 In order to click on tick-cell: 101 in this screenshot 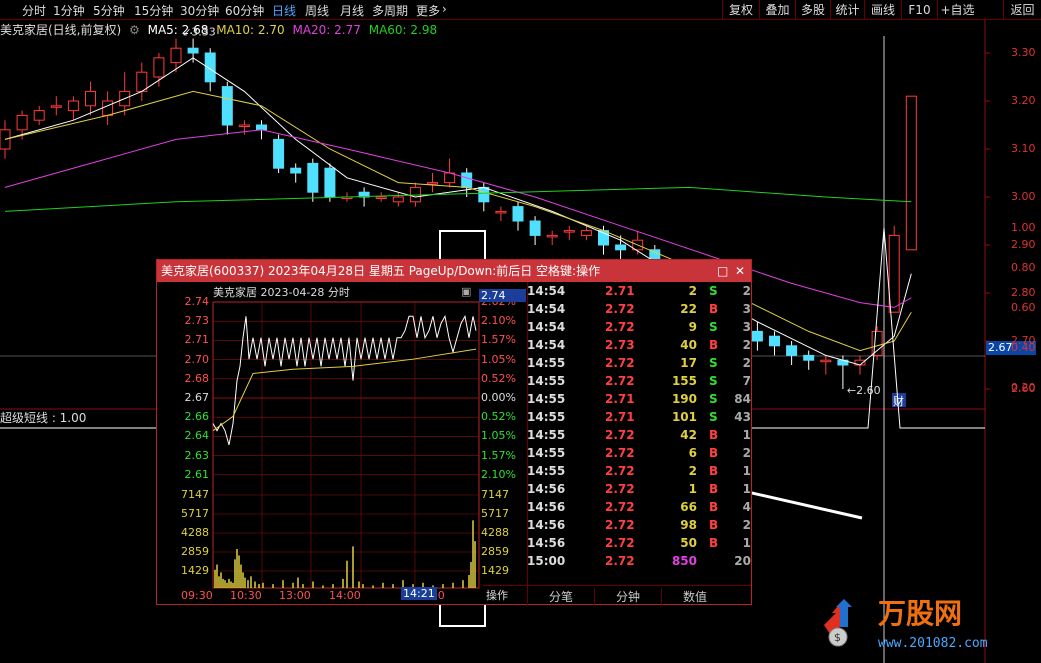, I will do `click(684, 417)`.